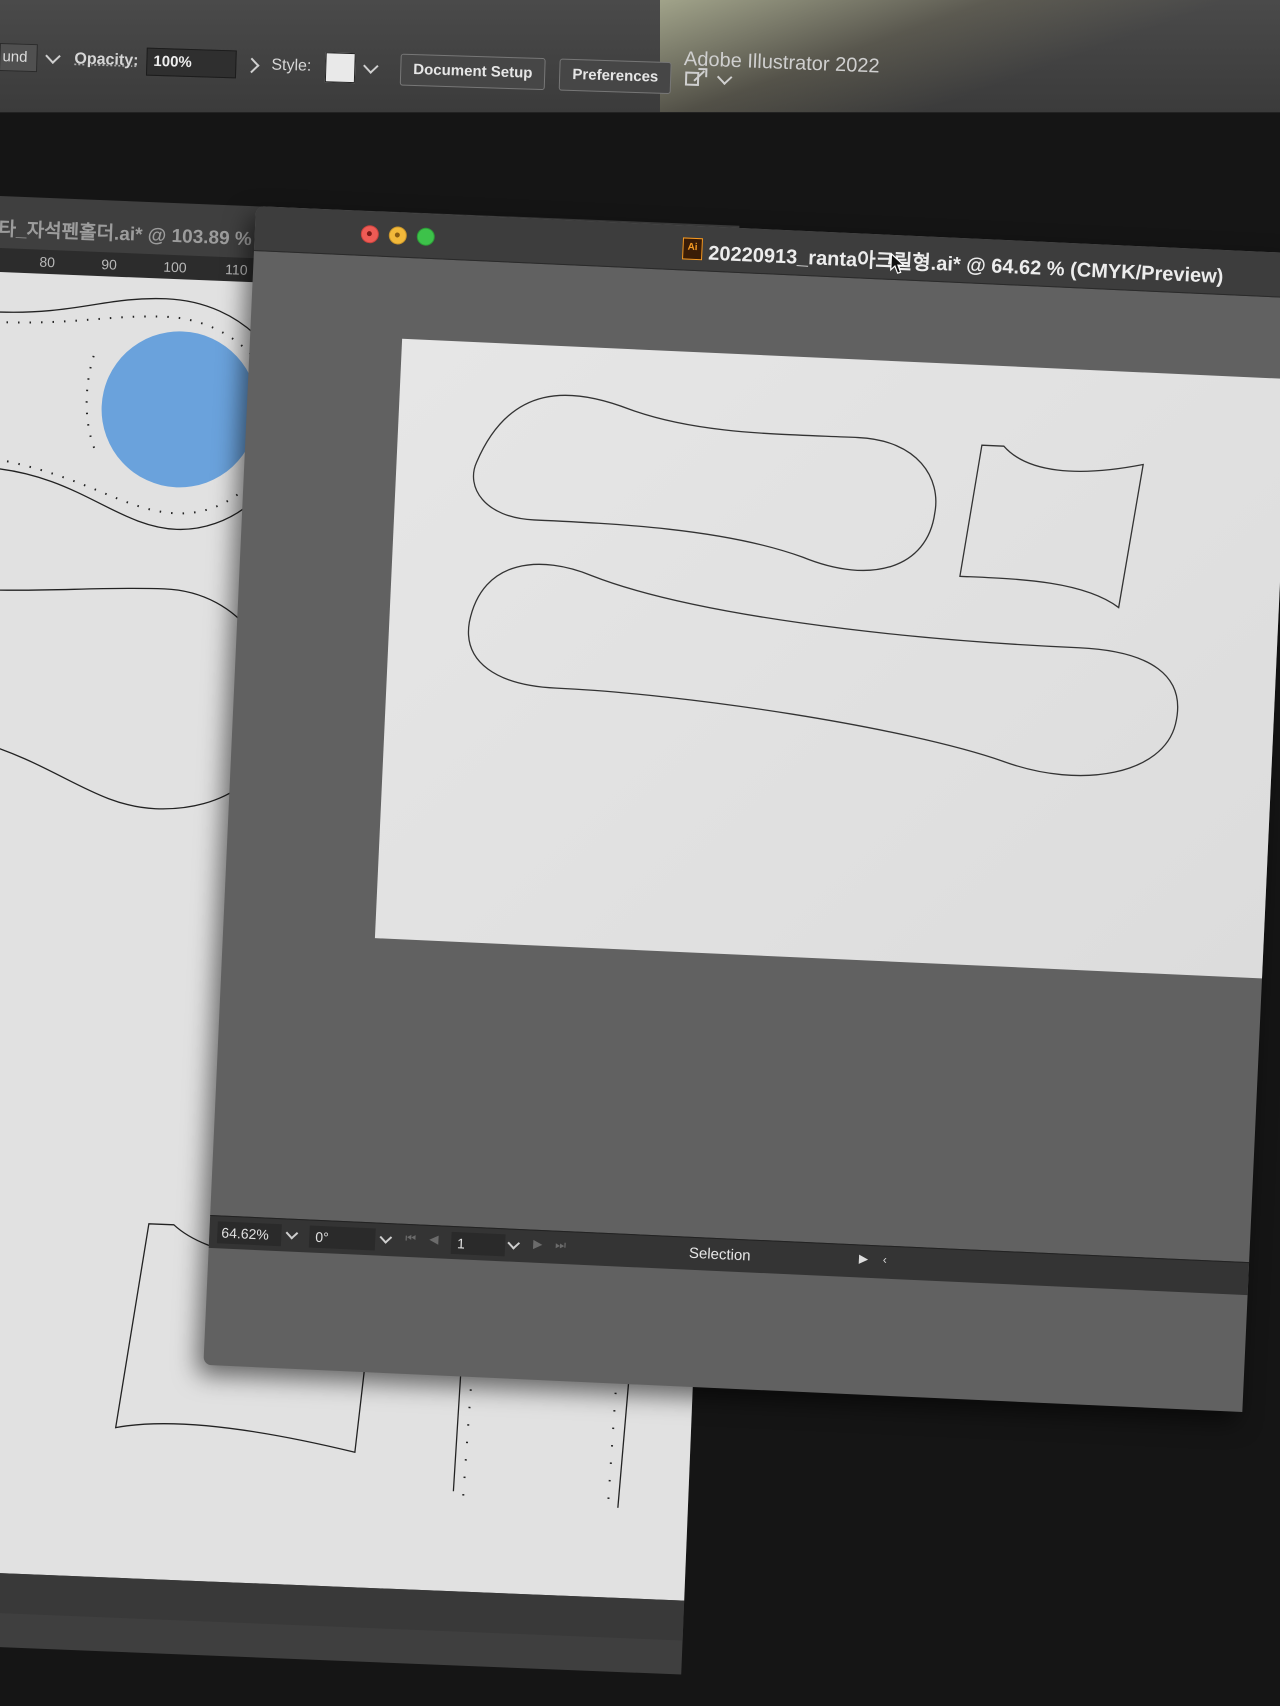 This screenshot has width=1280, height=1706. What do you see at coordinates (179, 409) in the screenshot?
I see `magnet-circle` at bounding box center [179, 409].